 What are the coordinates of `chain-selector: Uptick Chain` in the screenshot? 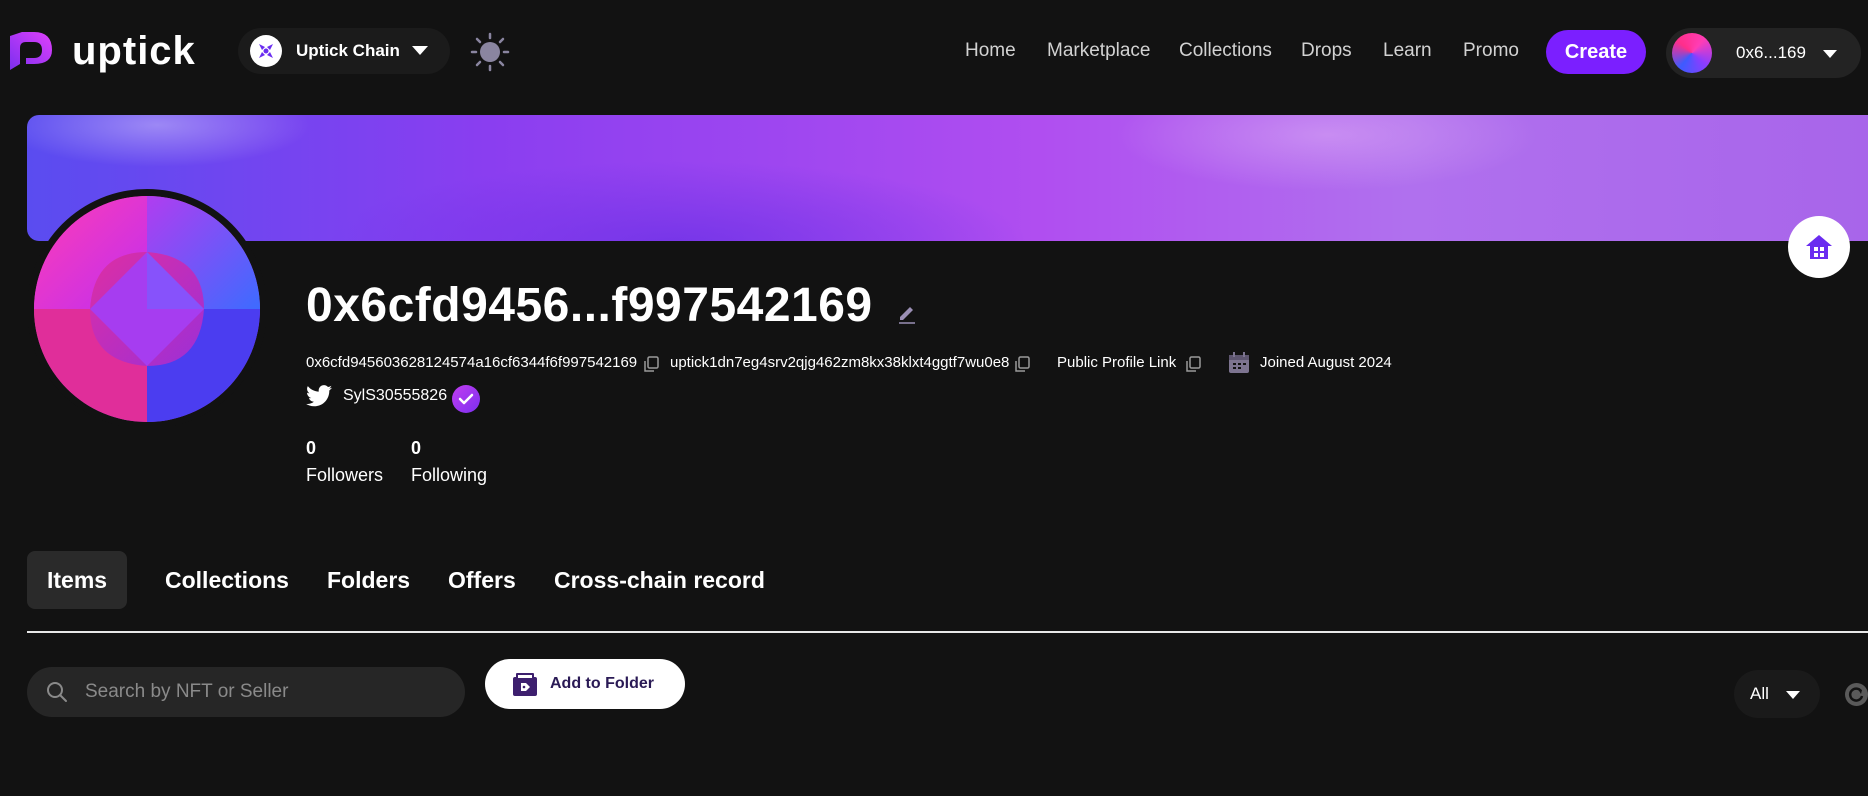 It's located at (344, 51).